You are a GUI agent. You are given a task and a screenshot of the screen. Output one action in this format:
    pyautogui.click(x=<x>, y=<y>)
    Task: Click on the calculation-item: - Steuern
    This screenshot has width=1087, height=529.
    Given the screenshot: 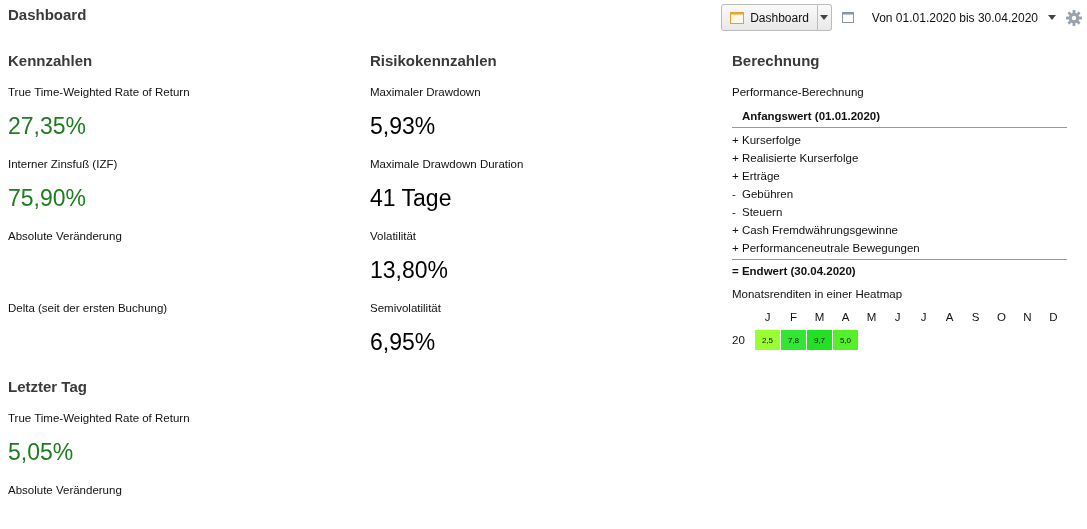 What is the action you would take?
    pyautogui.click(x=758, y=212)
    